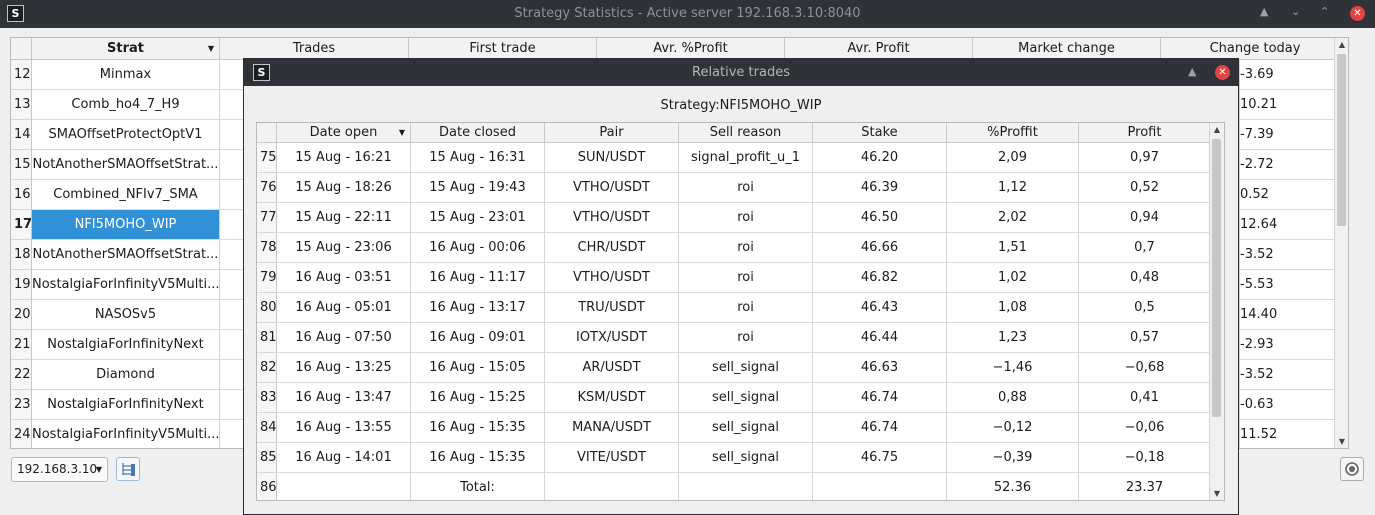  Describe the element at coordinates (1145, 428) in the screenshot. I see `profit-cell: −0,06` at that location.